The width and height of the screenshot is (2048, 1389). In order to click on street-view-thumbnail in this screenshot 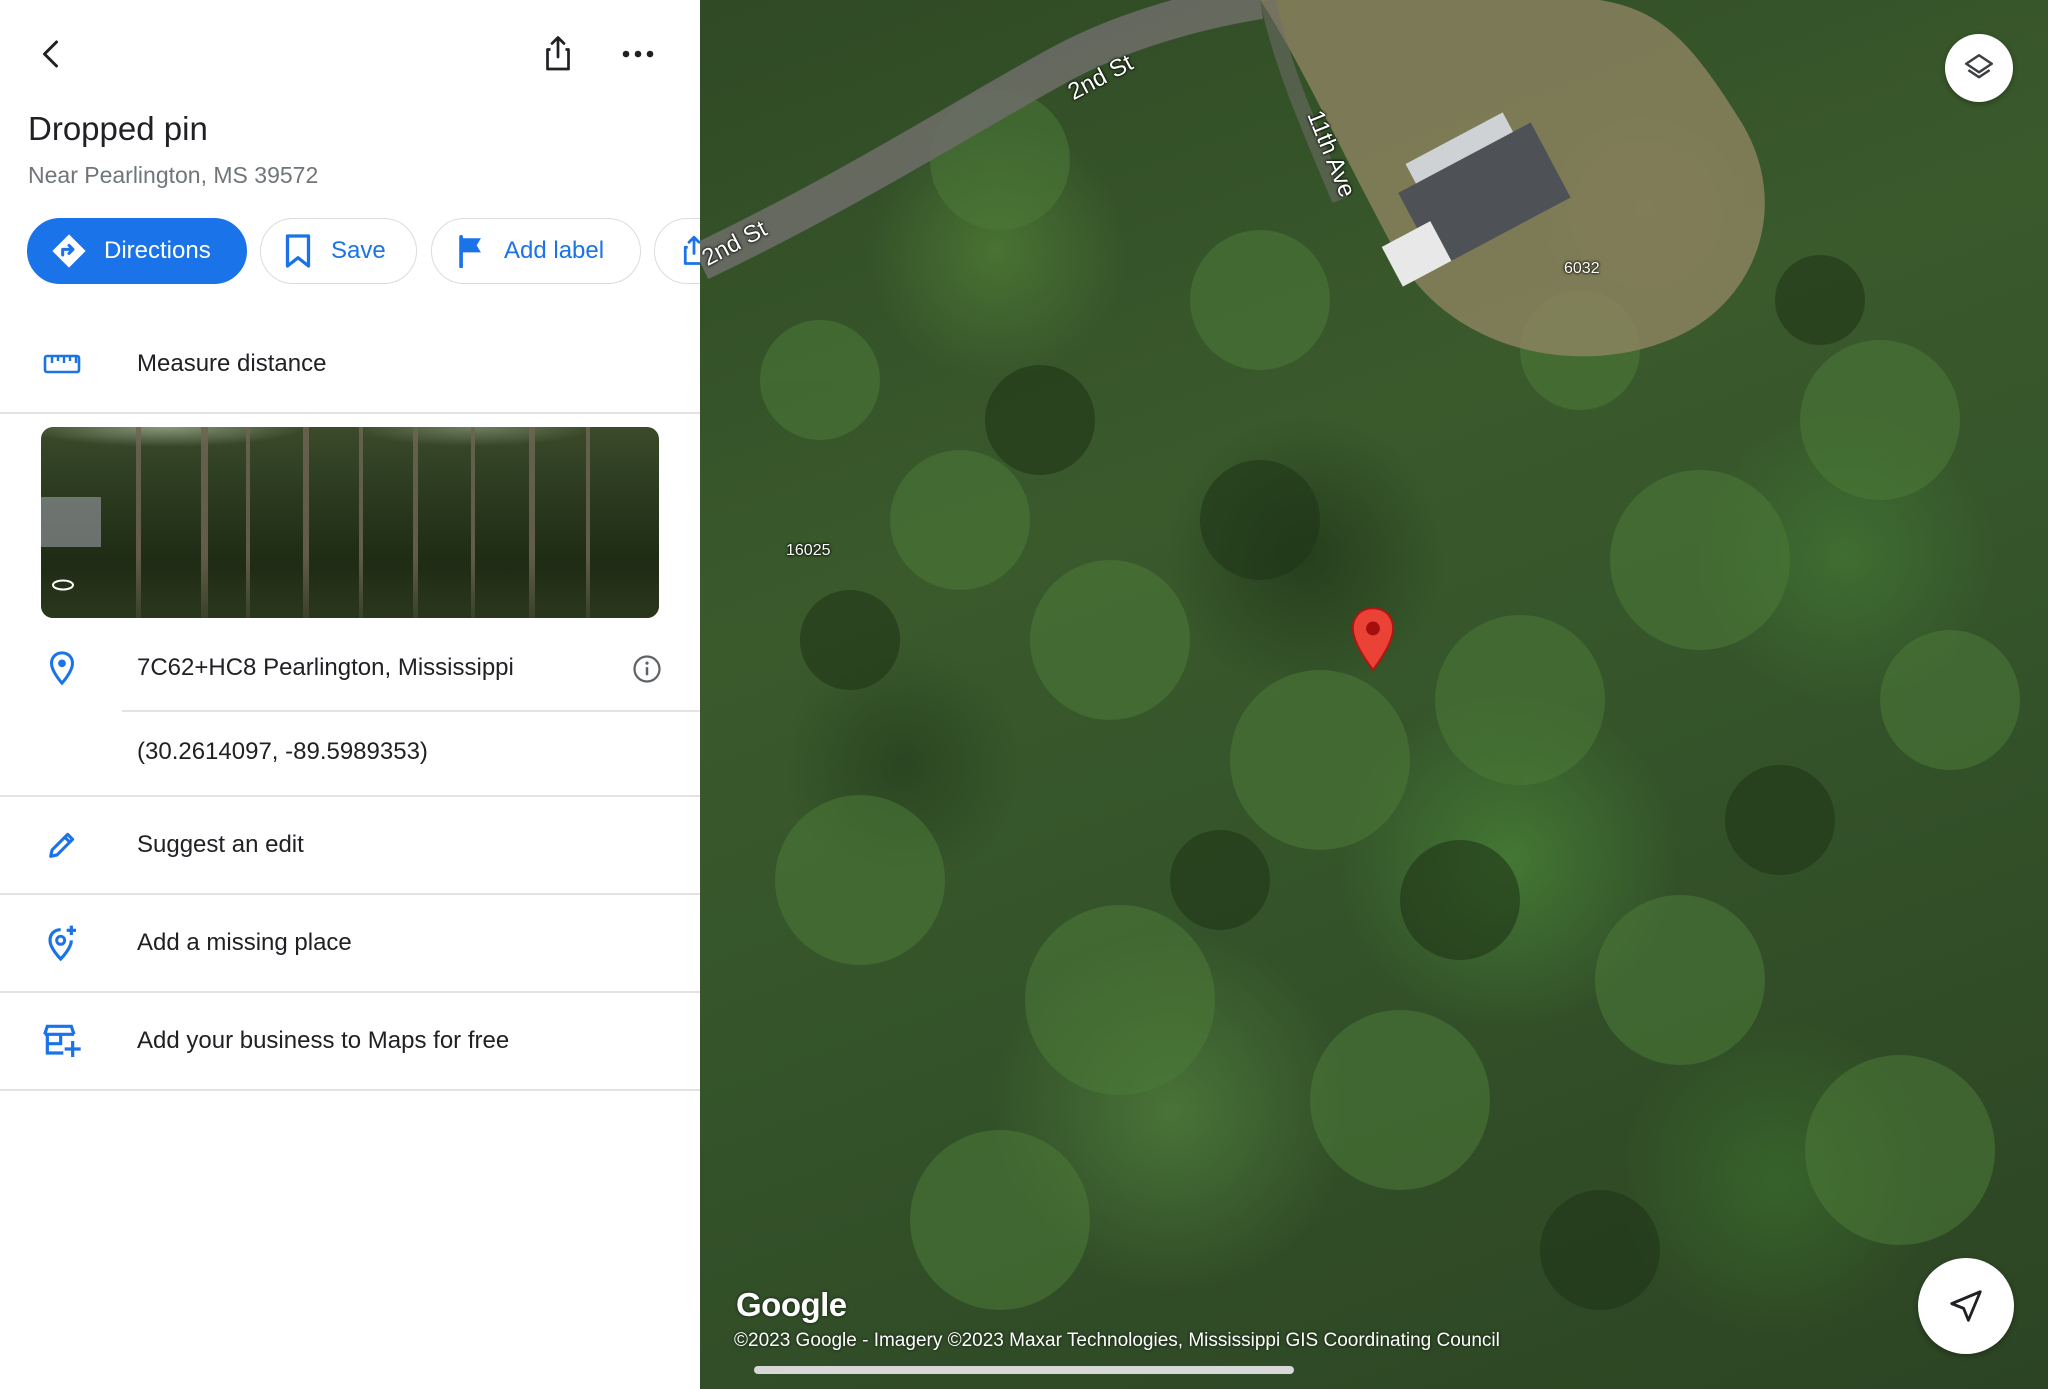, I will do `click(350, 522)`.